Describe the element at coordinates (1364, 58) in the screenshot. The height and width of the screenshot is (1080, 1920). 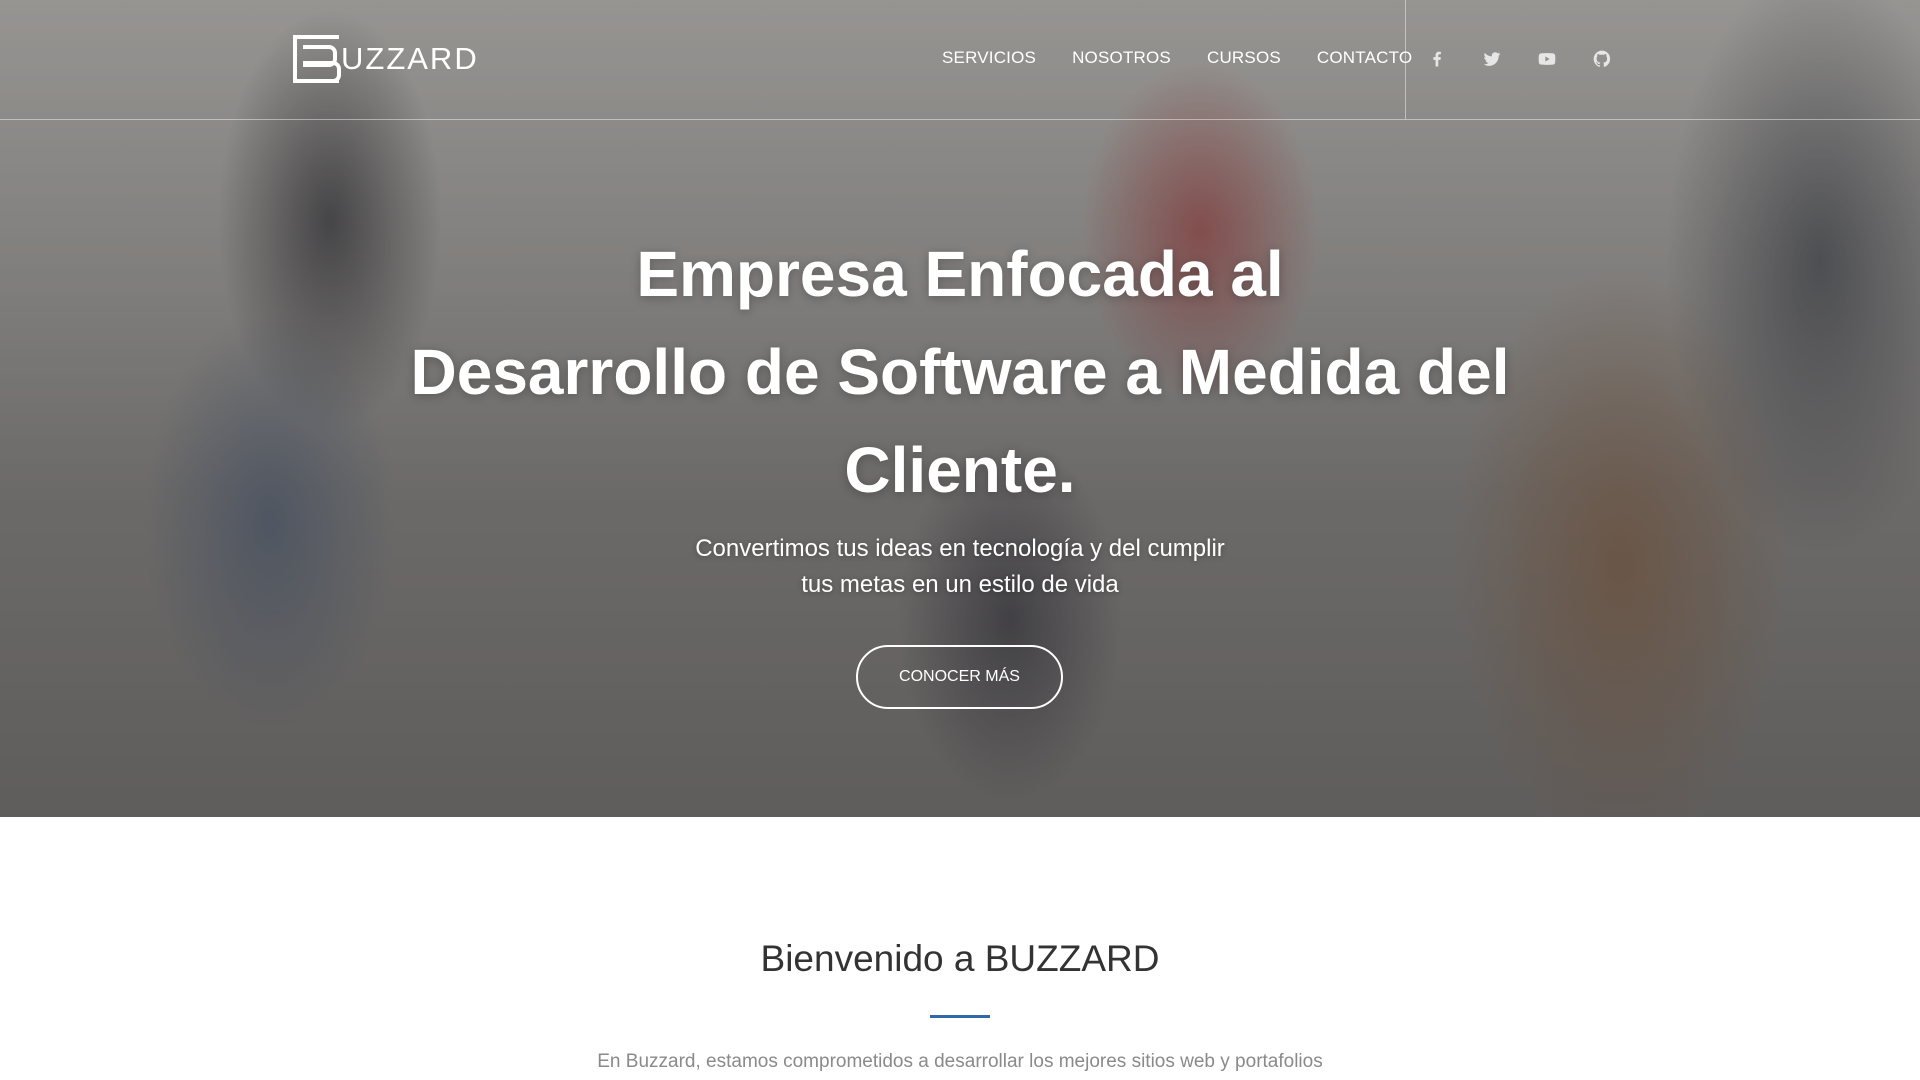
I see `nav-item-contacto: CONTACTO` at that location.